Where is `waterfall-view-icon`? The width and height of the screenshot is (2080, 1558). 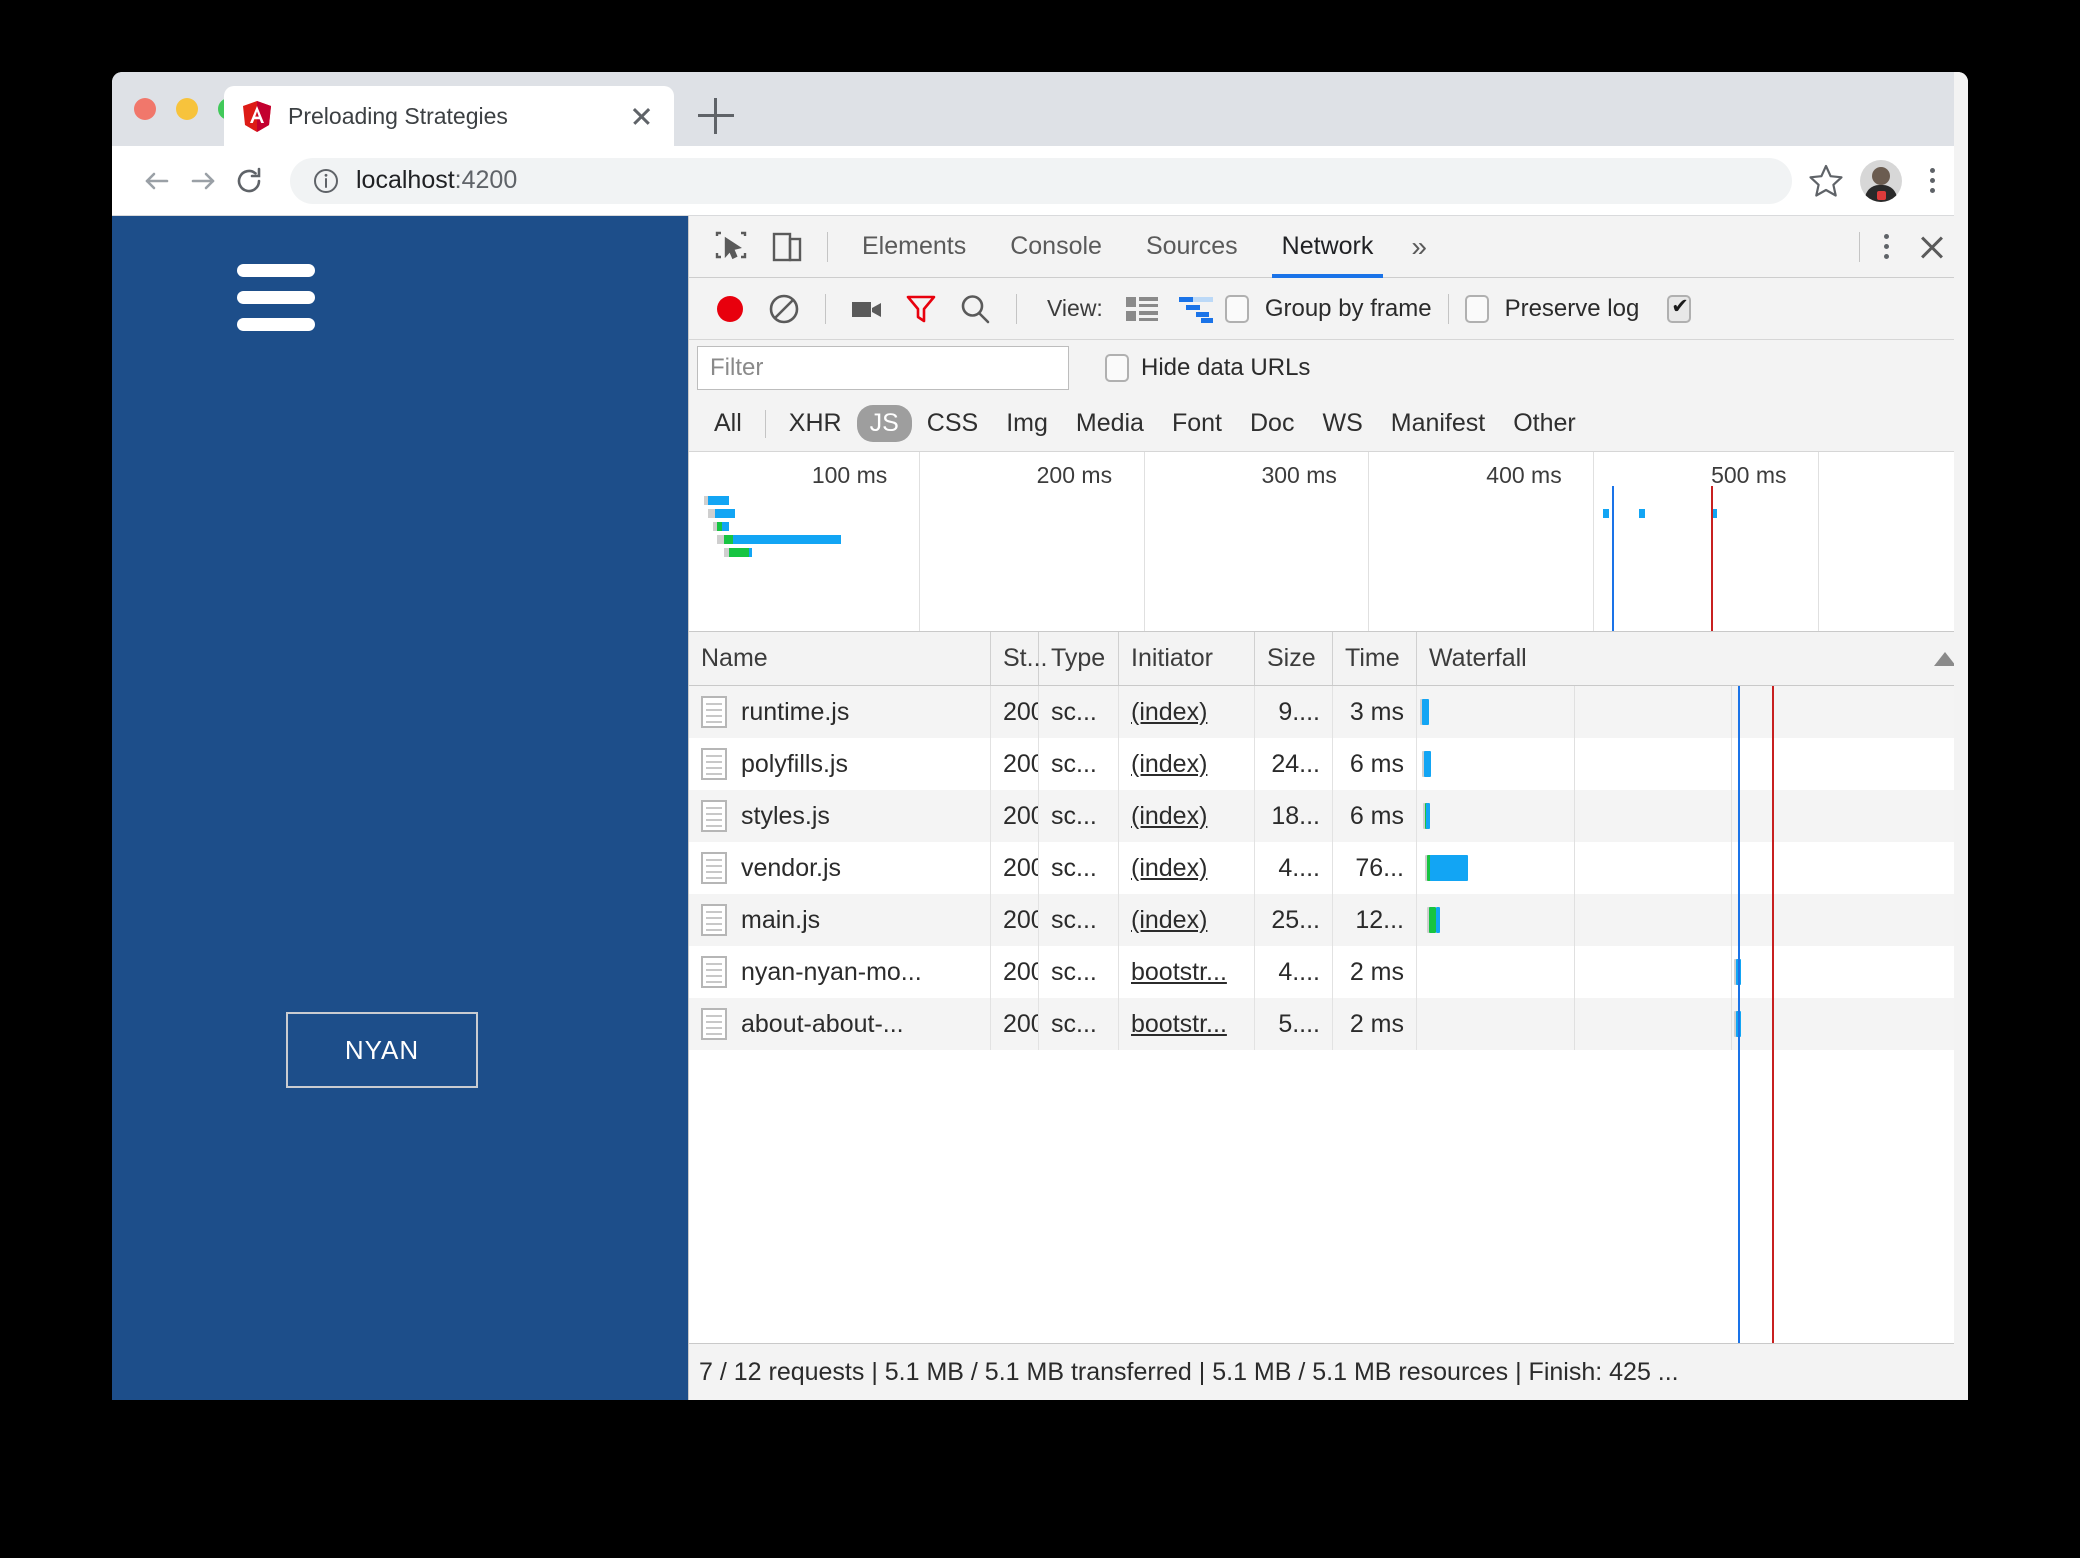 waterfall-view-icon is located at coordinates (1196, 309).